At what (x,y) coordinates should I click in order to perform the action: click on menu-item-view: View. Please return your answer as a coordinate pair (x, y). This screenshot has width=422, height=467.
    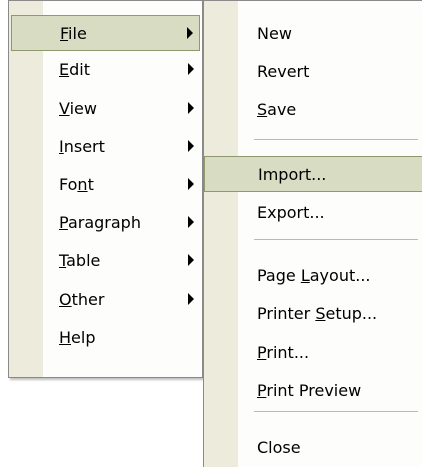
    Looking at the image, I should click on (105, 108).